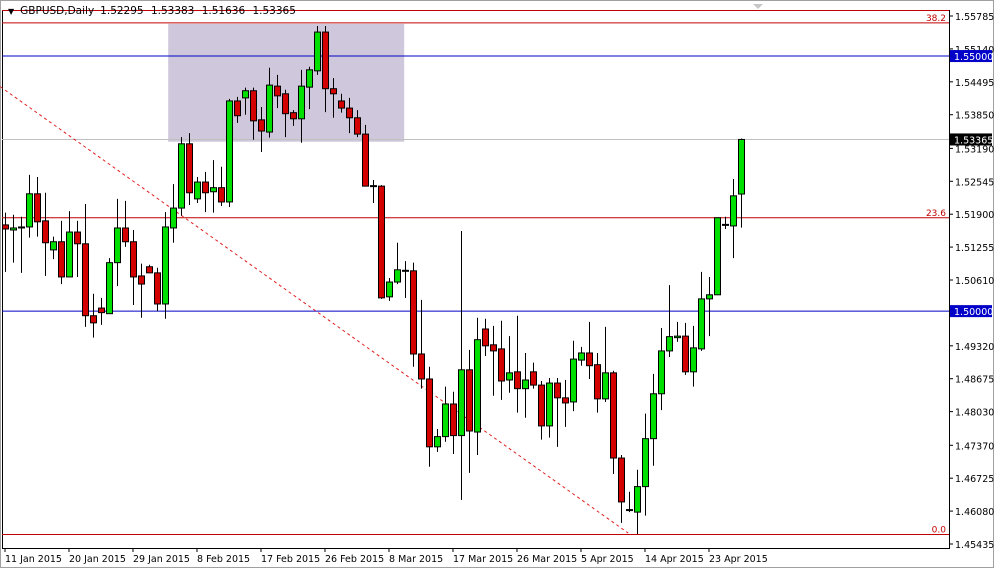 This screenshot has height=568, width=994. I want to click on y-tick-label: 1.52545, so click(974, 182).